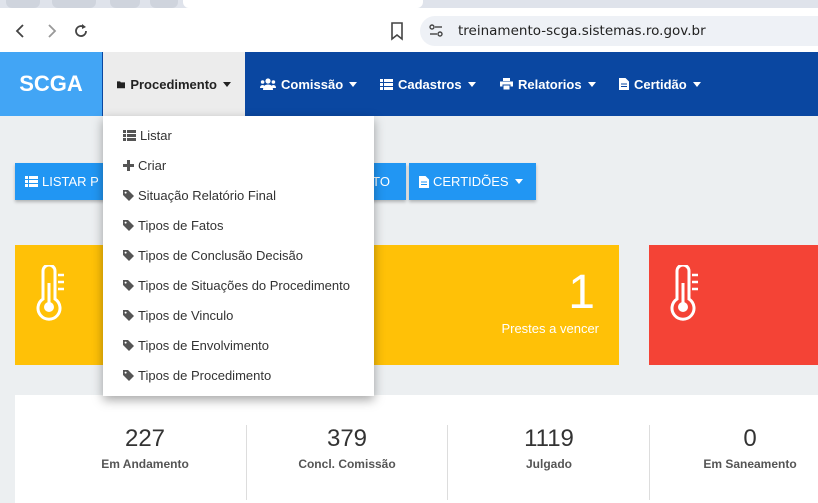  What do you see at coordinates (734, 448) in the screenshot?
I see `stat-em-saneamento: 0 Em Saneamento` at bounding box center [734, 448].